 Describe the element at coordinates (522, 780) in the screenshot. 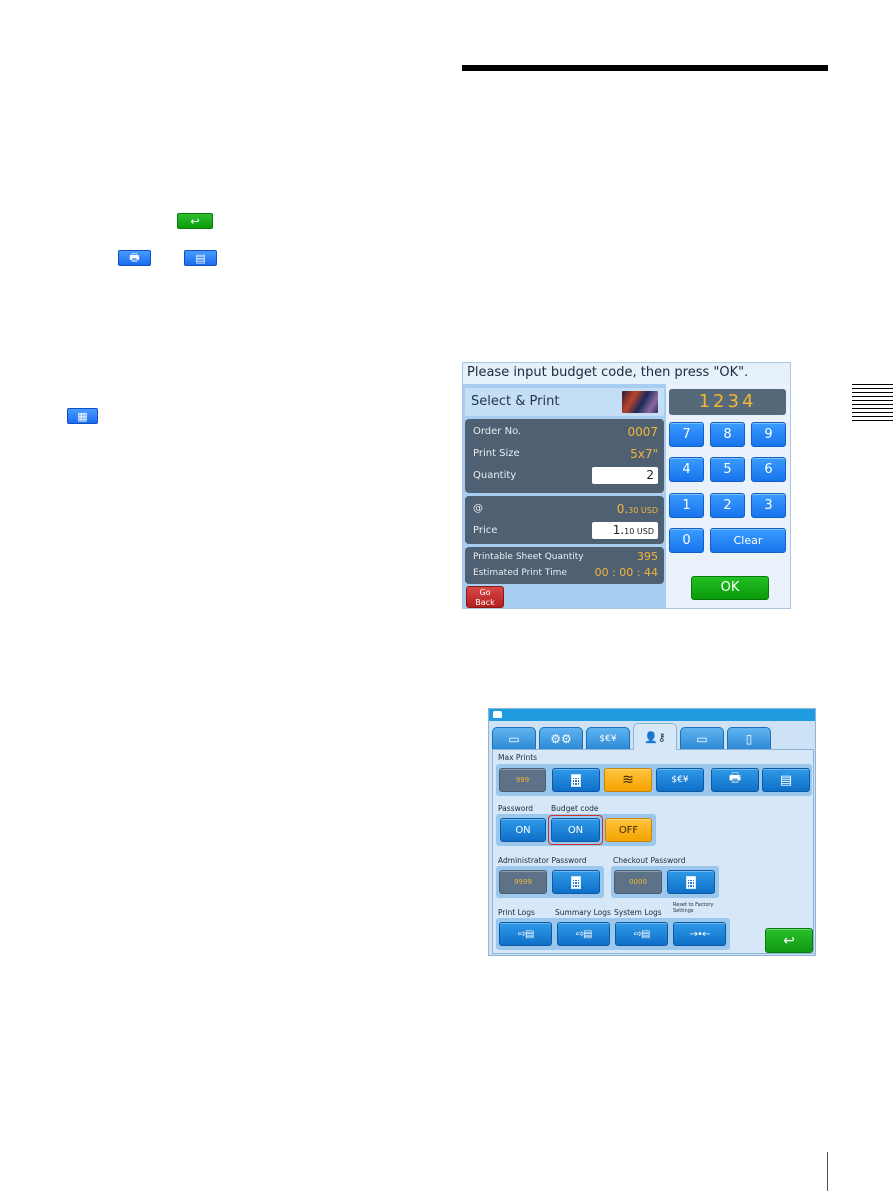

I see `max-prints-value: 999` at that location.